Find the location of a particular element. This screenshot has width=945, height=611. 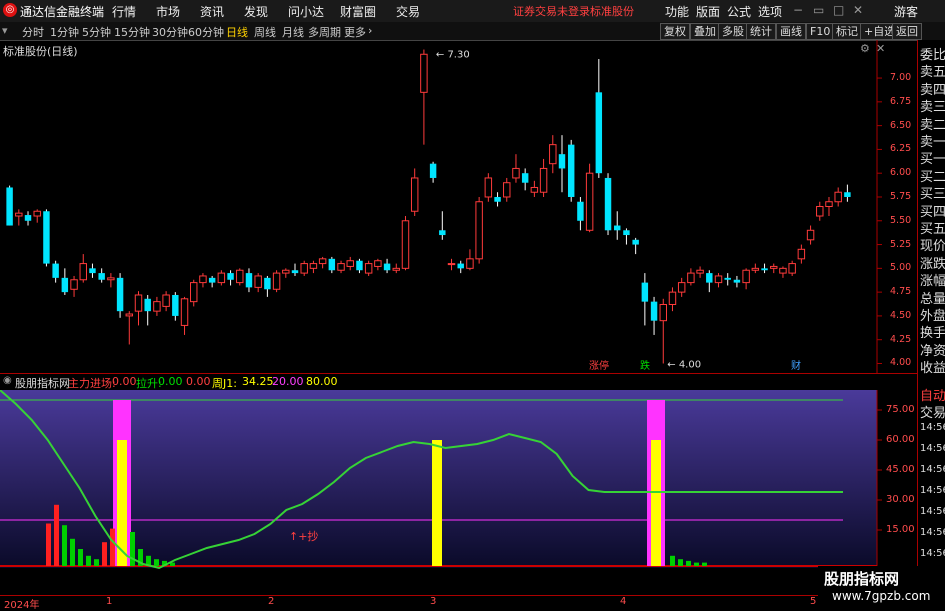

menu-item-discover: 发现 is located at coordinates (256, 11).